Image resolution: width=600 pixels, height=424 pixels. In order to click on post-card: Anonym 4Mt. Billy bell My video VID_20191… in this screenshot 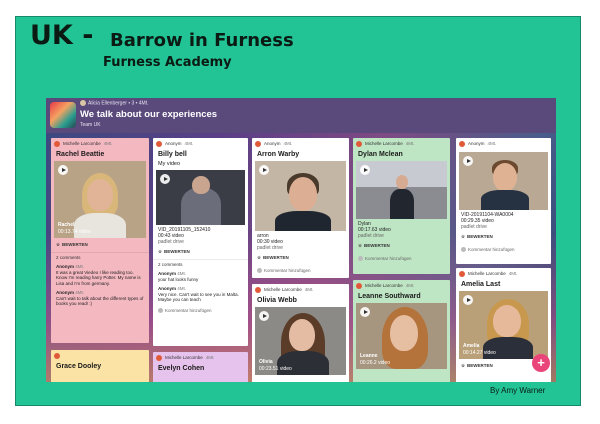, I will do `click(200, 242)`.